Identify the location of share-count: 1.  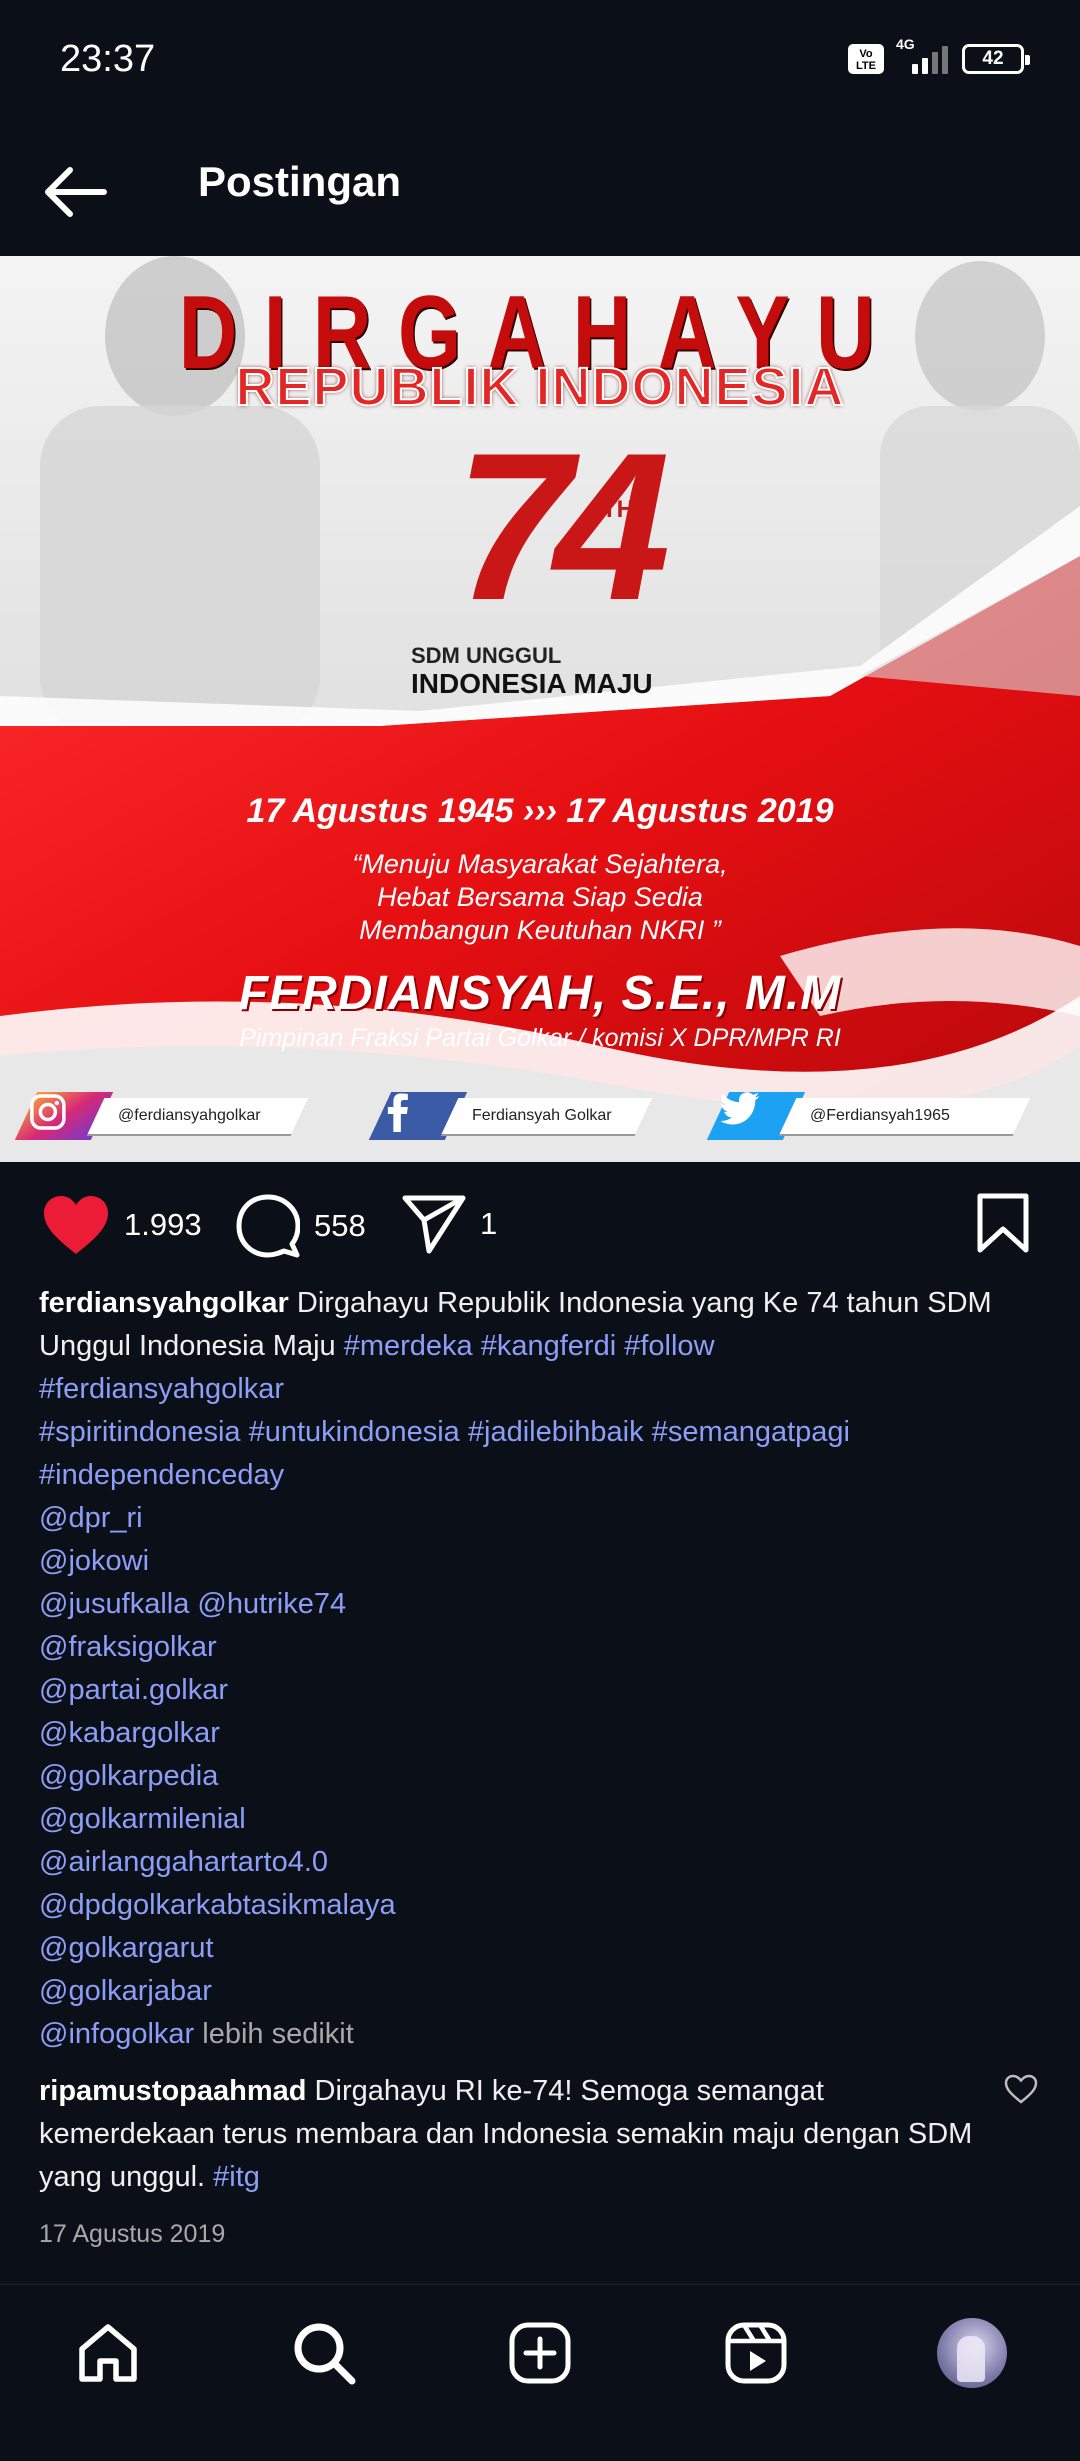
(489, 1223).